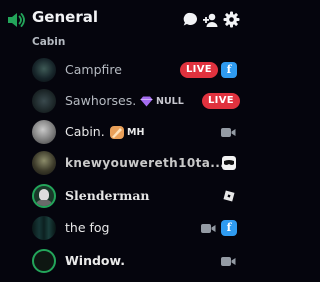  I want to click on orange-stripe-icon, so click(117, 132).